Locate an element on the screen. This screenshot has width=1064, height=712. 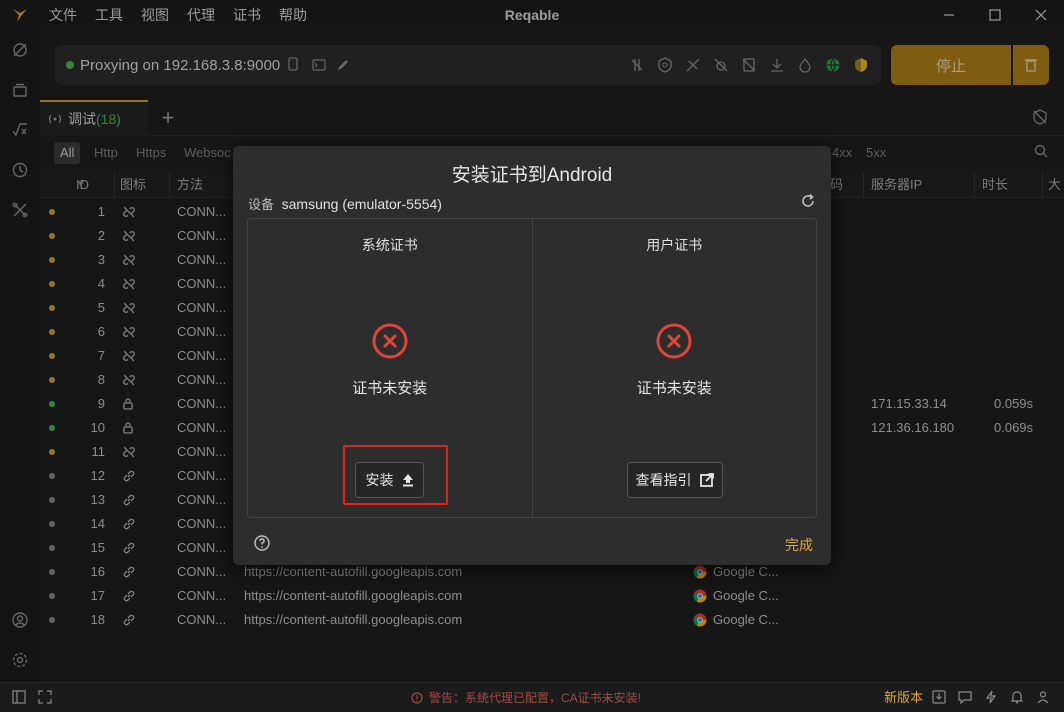
export-icon is located at coordinates (940, 698).